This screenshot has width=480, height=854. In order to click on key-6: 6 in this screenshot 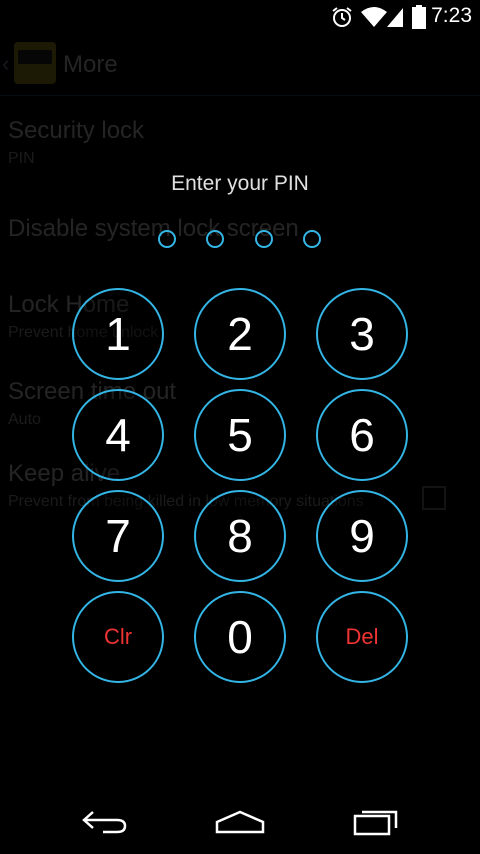, I will do `click(362, 435)`.